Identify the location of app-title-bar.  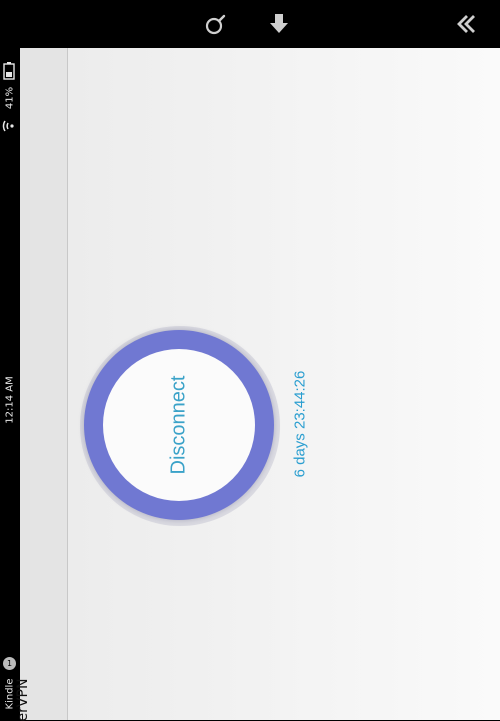
(44, 384).